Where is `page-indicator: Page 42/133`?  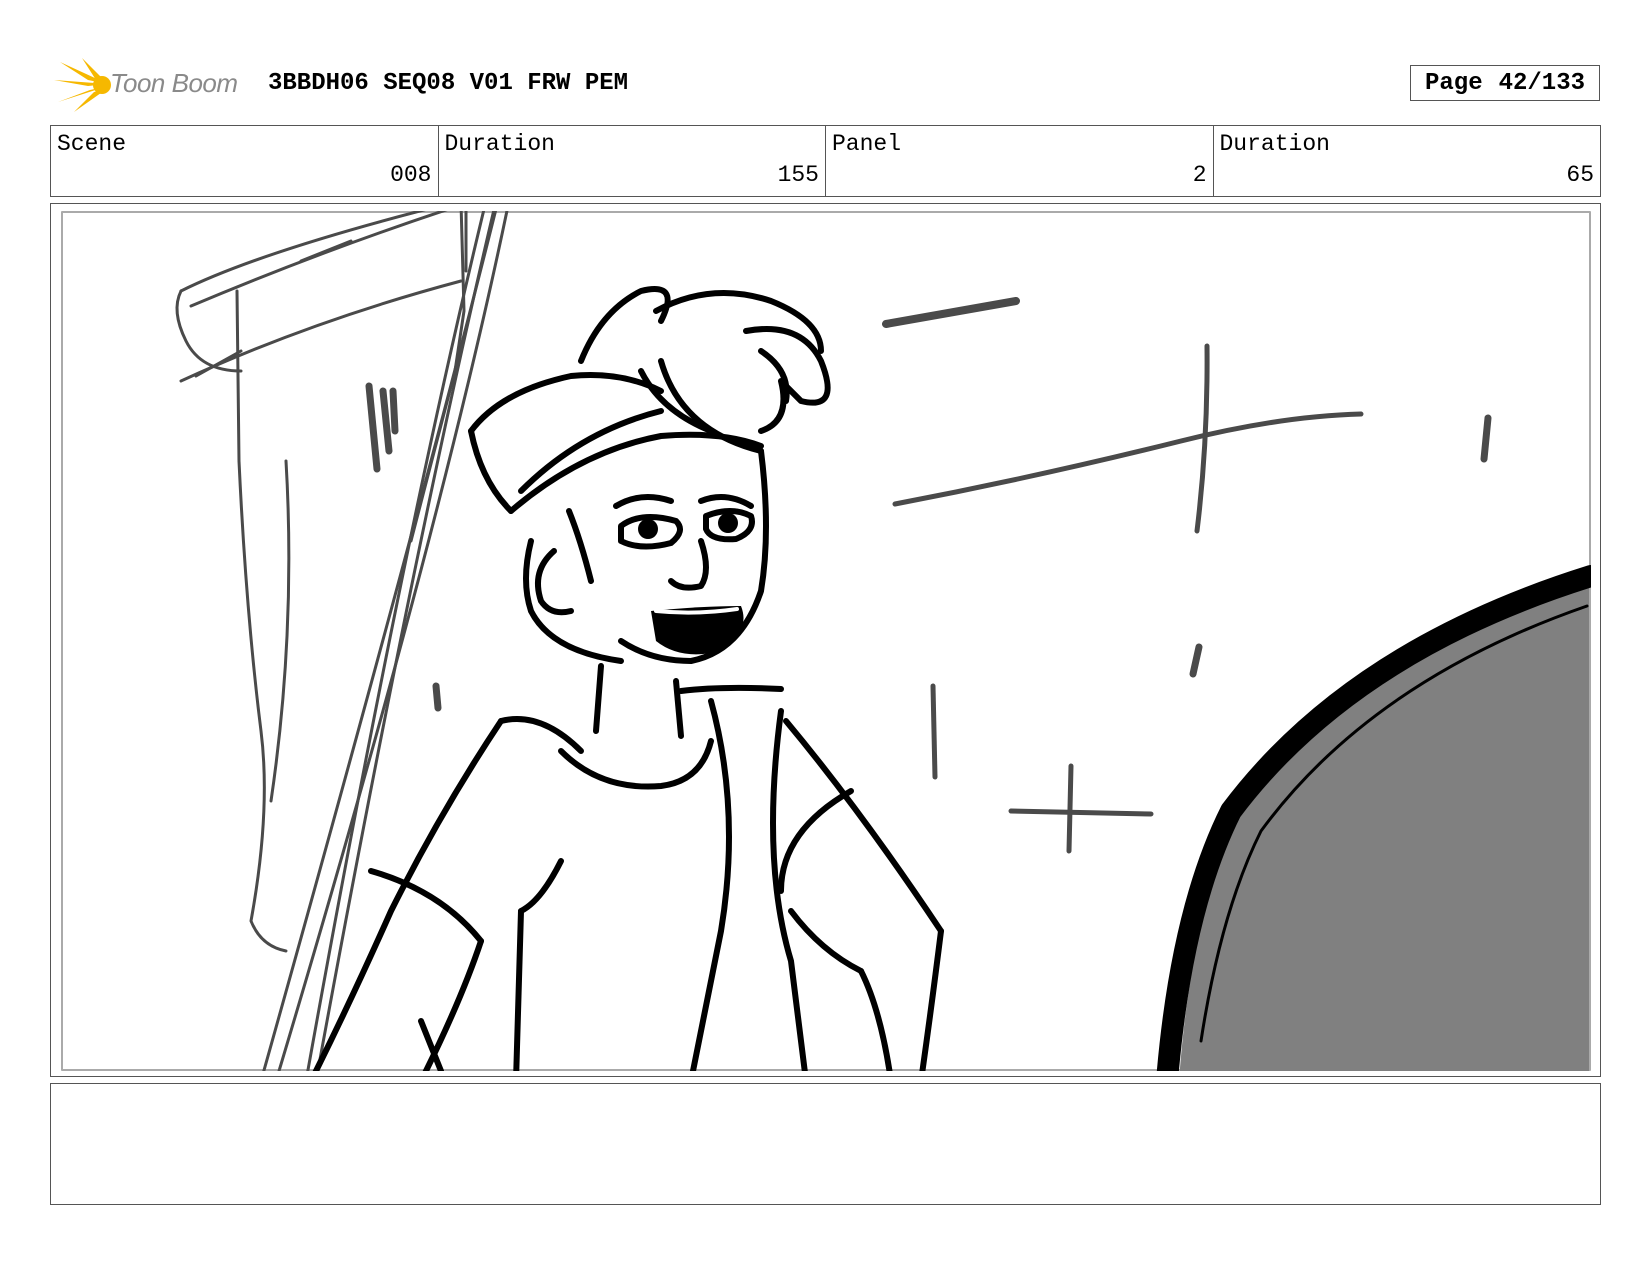
page-indicator: Page 42/133 is located at coordinates (1505, 83).